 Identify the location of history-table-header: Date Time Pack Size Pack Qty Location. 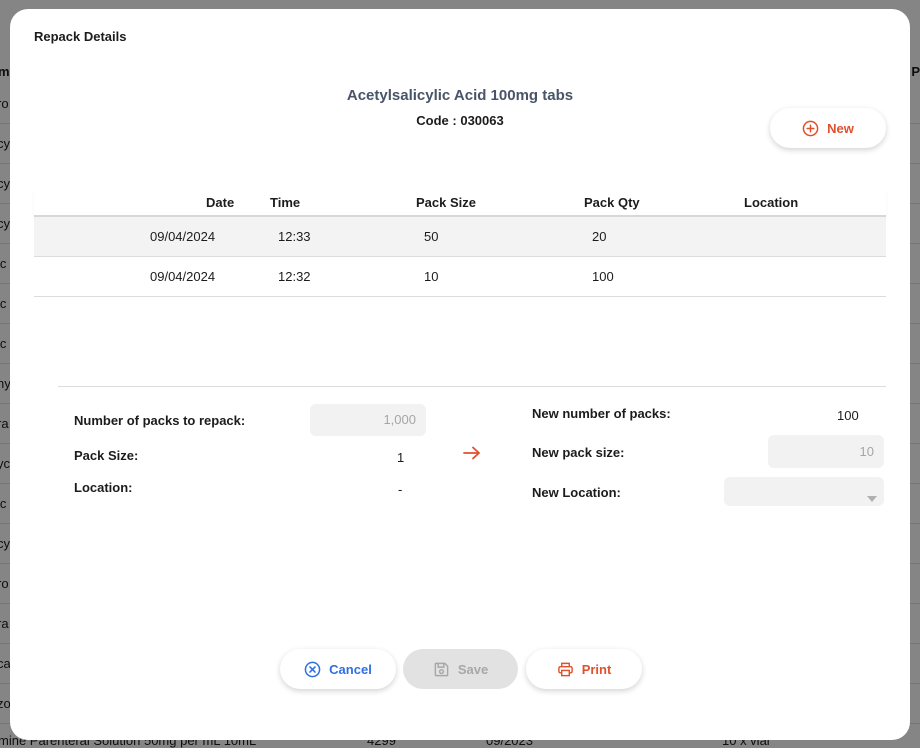
(460, 204).